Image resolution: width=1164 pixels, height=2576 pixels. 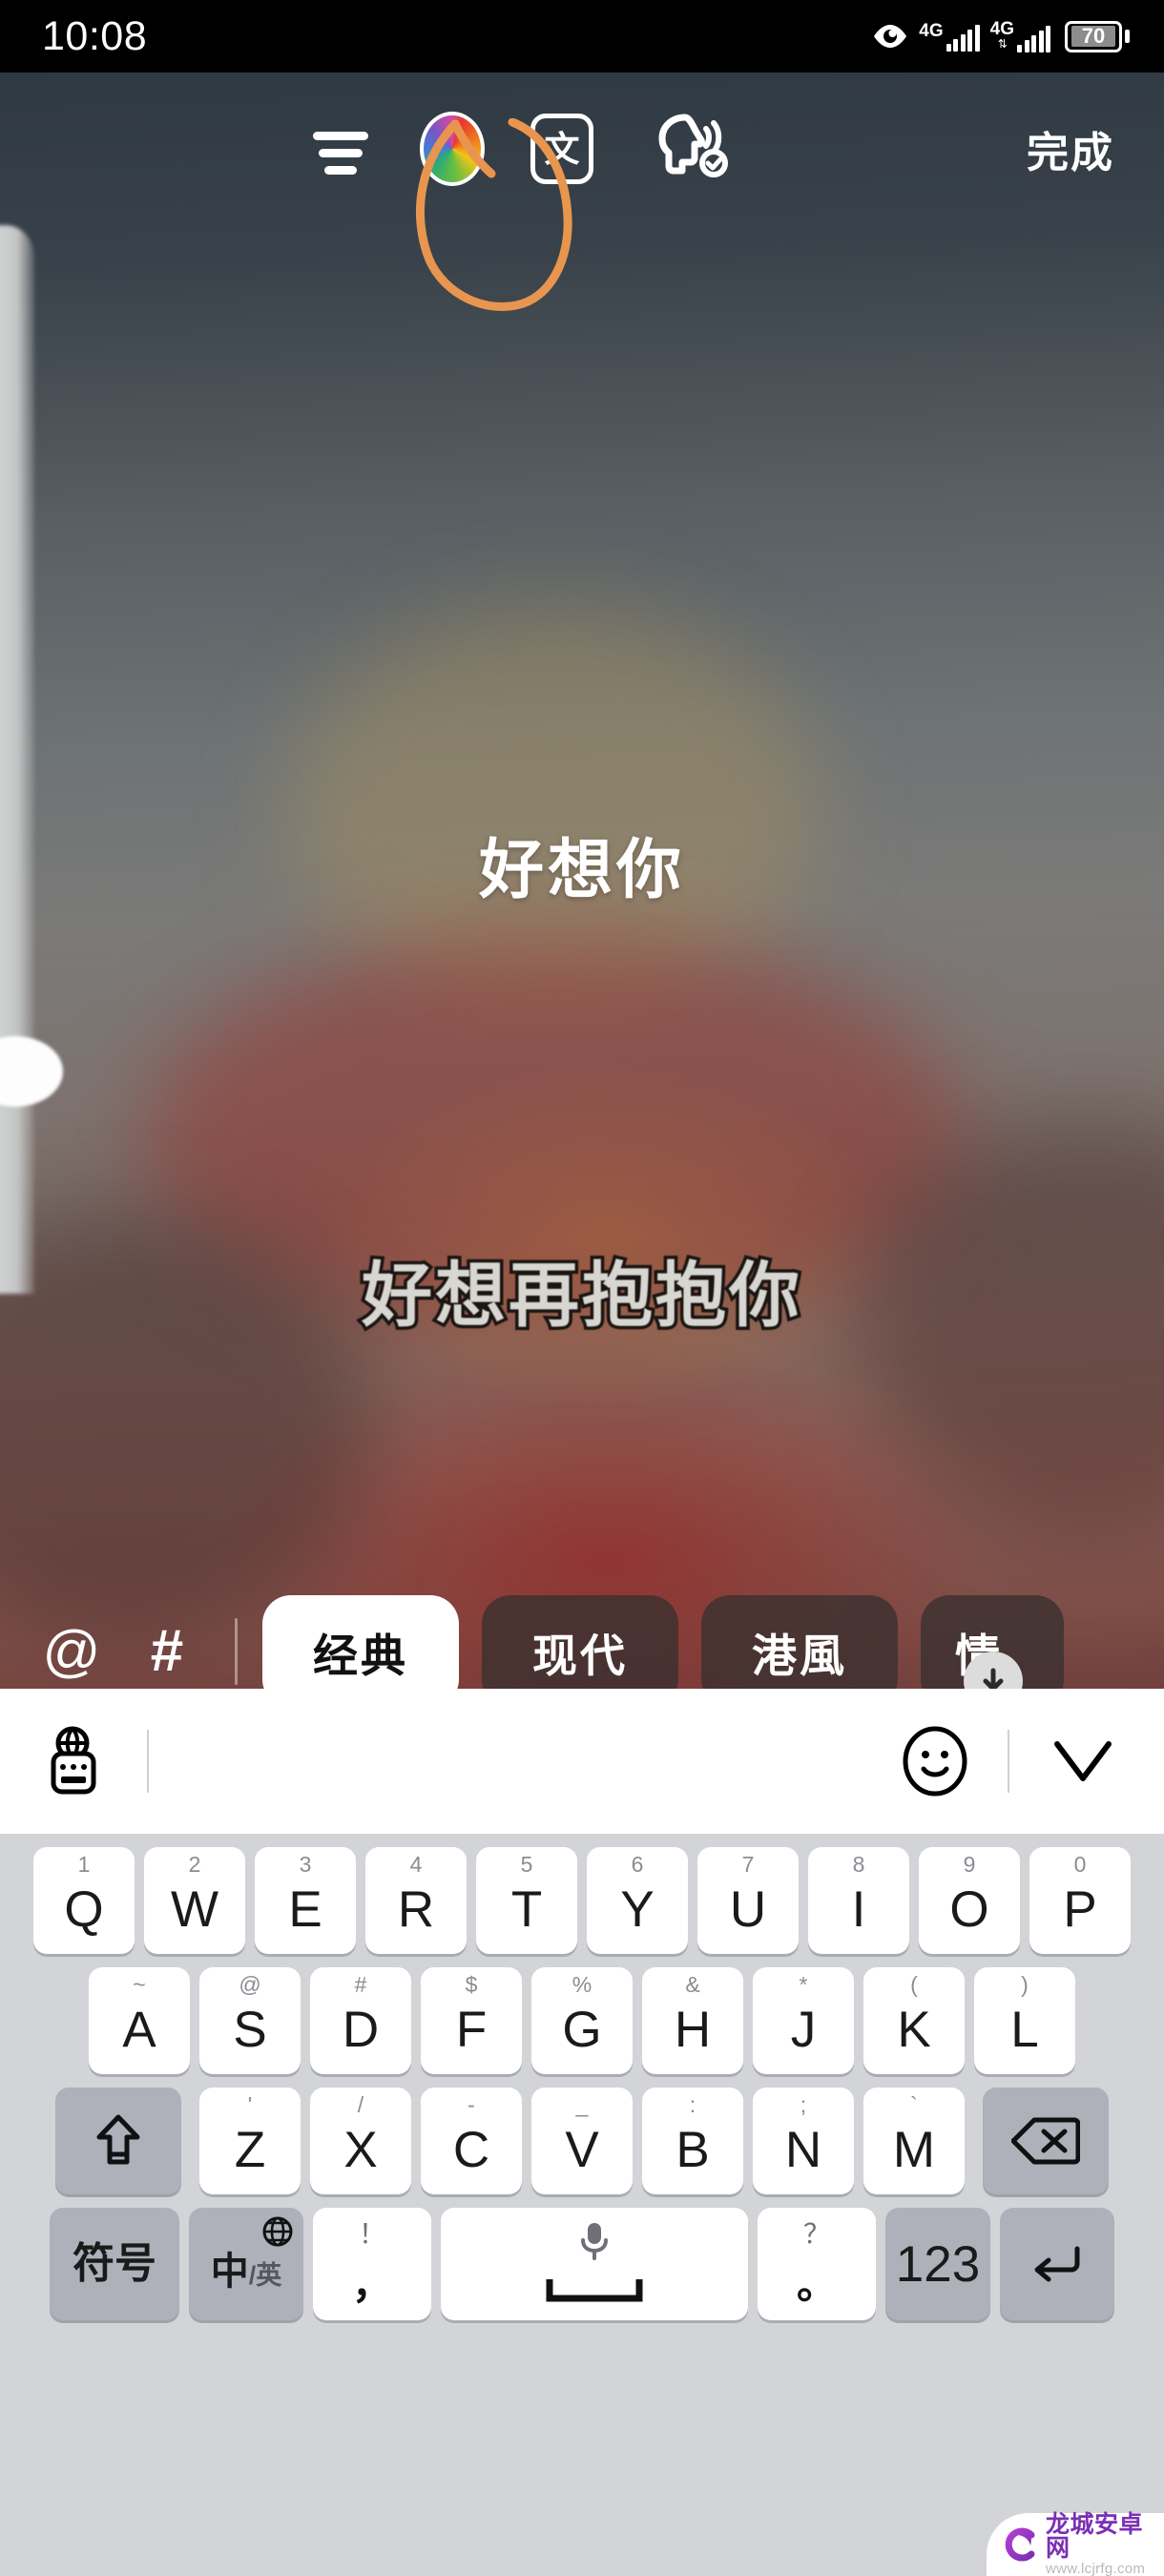 I want to click on key-d: # D, so click(x=361, y=2020).